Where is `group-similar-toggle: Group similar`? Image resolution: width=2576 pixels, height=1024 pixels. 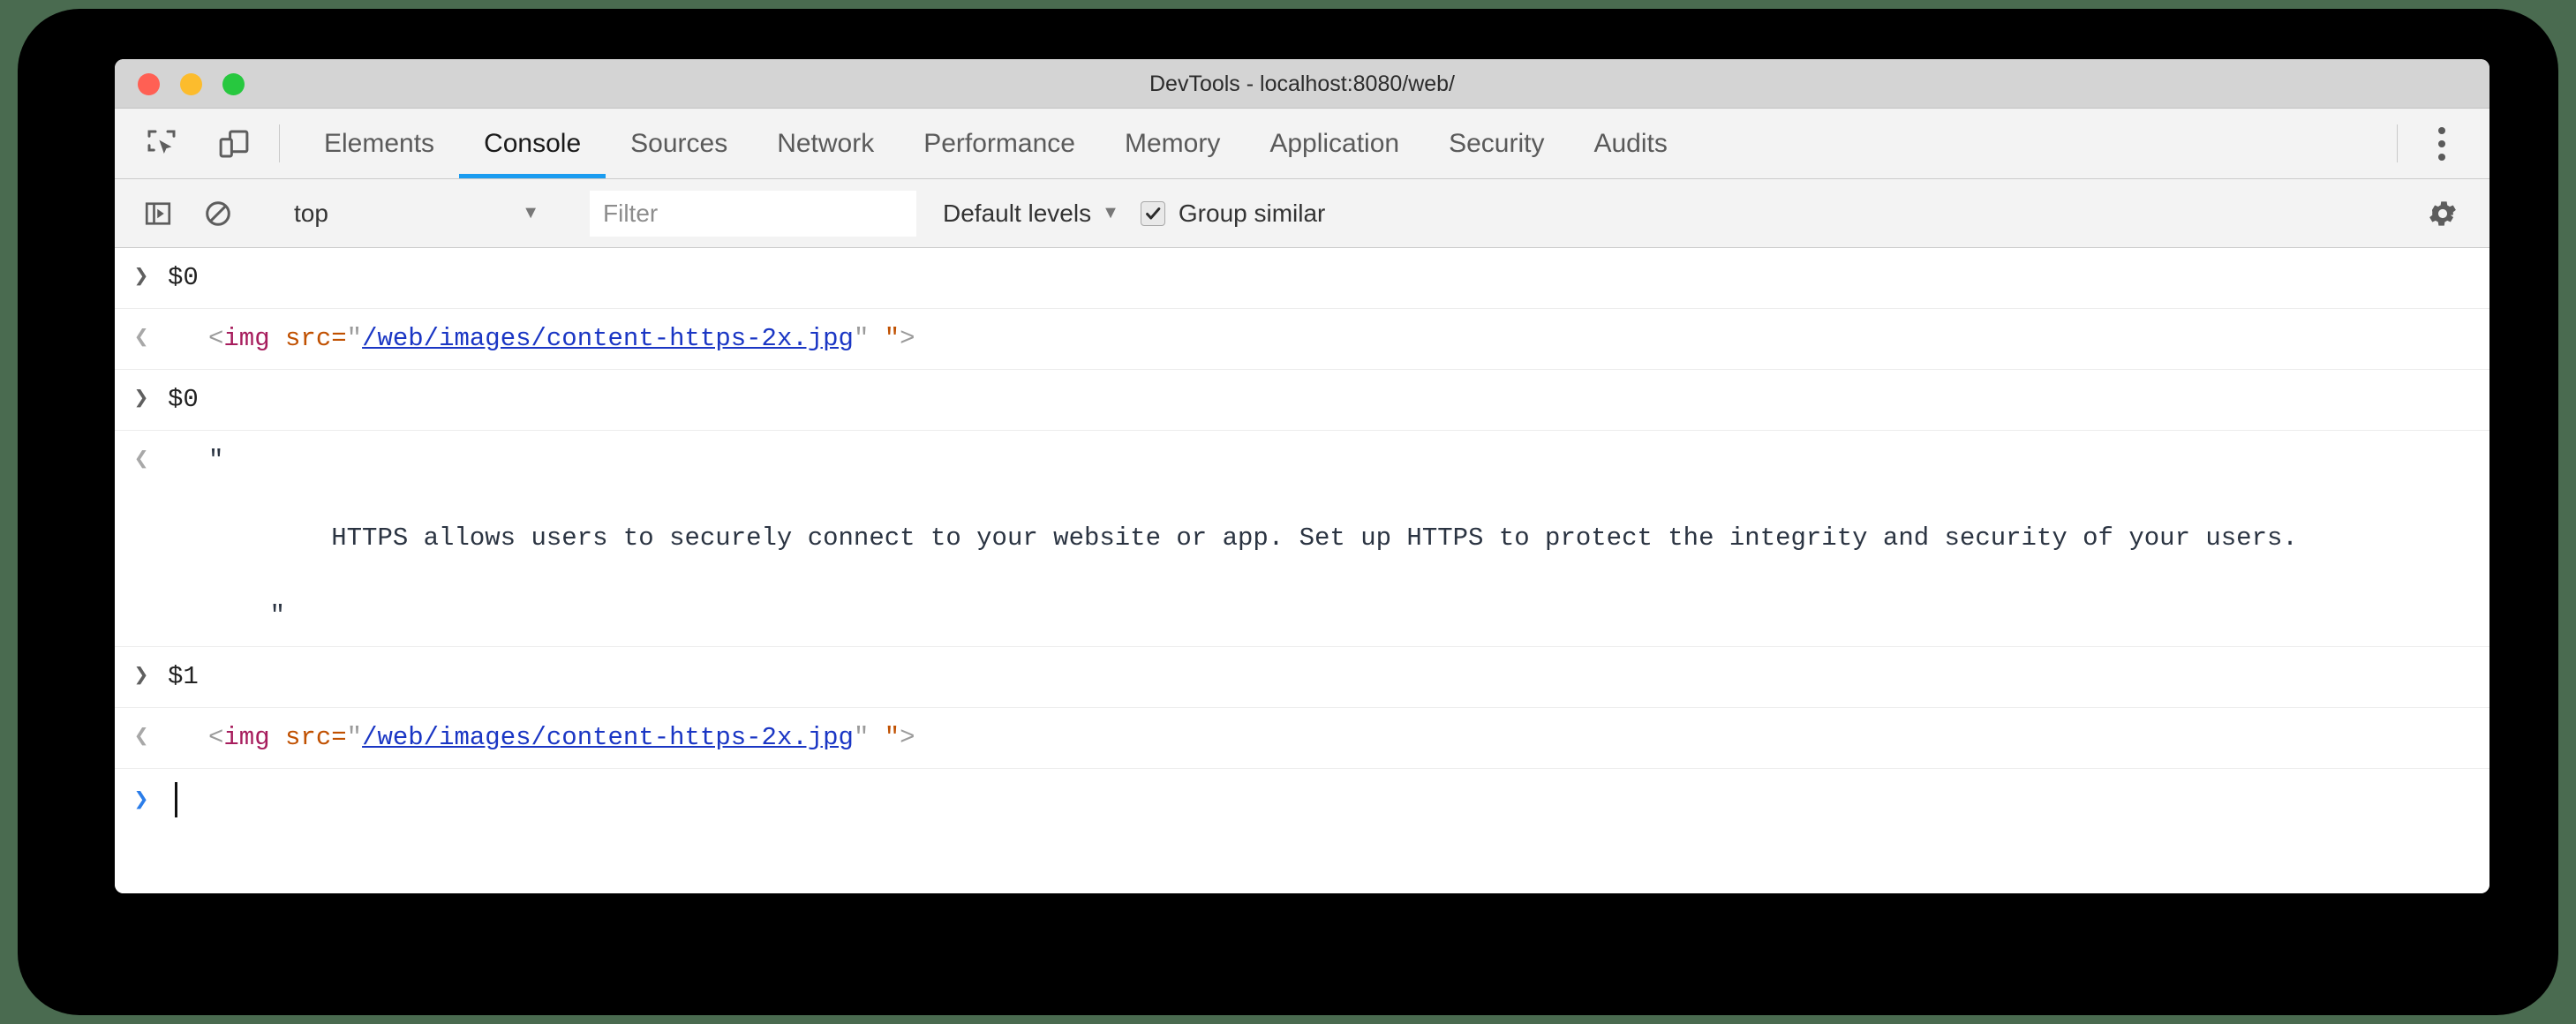
group-similar-toggle: Group similar is located at coordinates (1233, 213).